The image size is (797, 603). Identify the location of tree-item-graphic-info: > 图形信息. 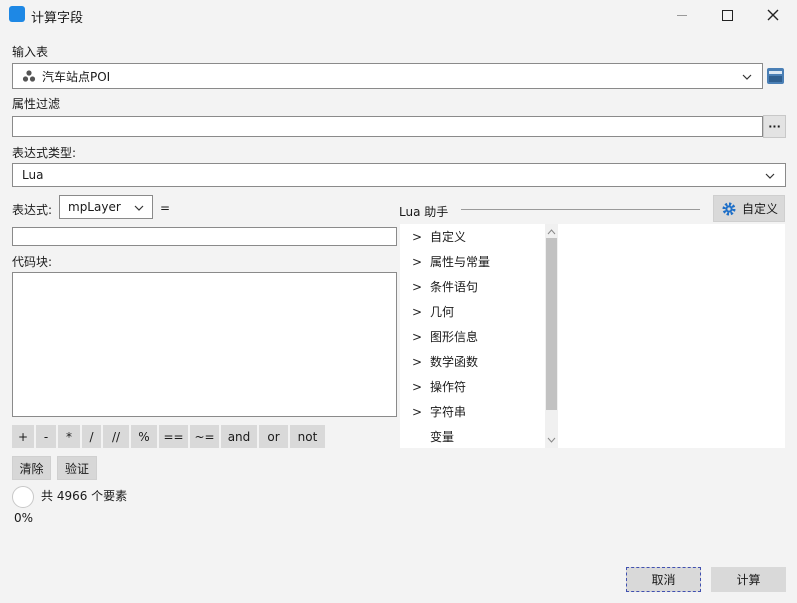
(445, 336).